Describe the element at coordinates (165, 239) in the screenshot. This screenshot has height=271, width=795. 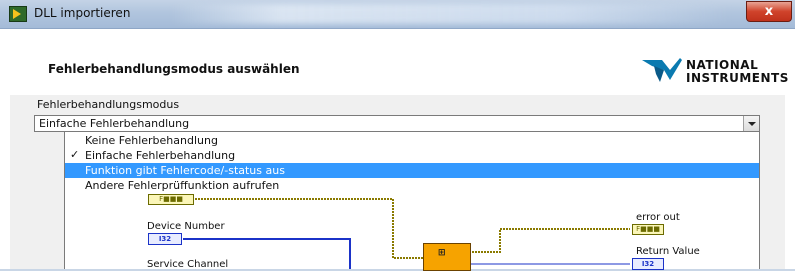
I see `device-number-terminal: I32` at that location.